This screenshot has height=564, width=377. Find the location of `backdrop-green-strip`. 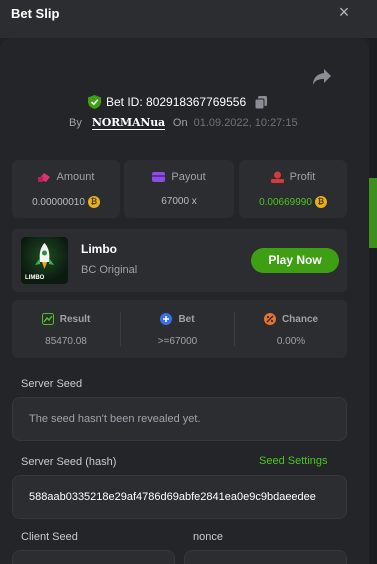

backdrop-green-strip is located at coordinates (373, 213).